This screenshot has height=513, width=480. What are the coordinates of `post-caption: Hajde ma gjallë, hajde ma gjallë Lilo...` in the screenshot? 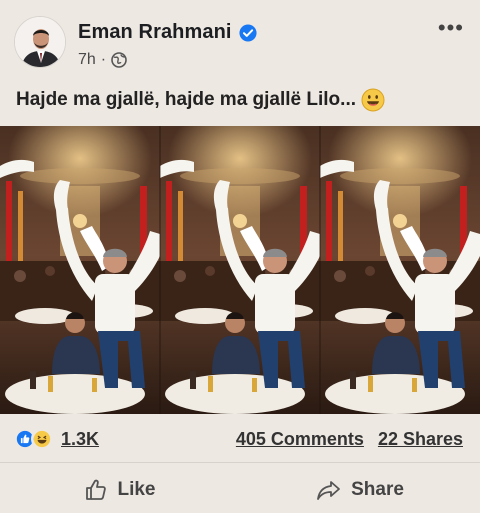 It's located at (200, 100).